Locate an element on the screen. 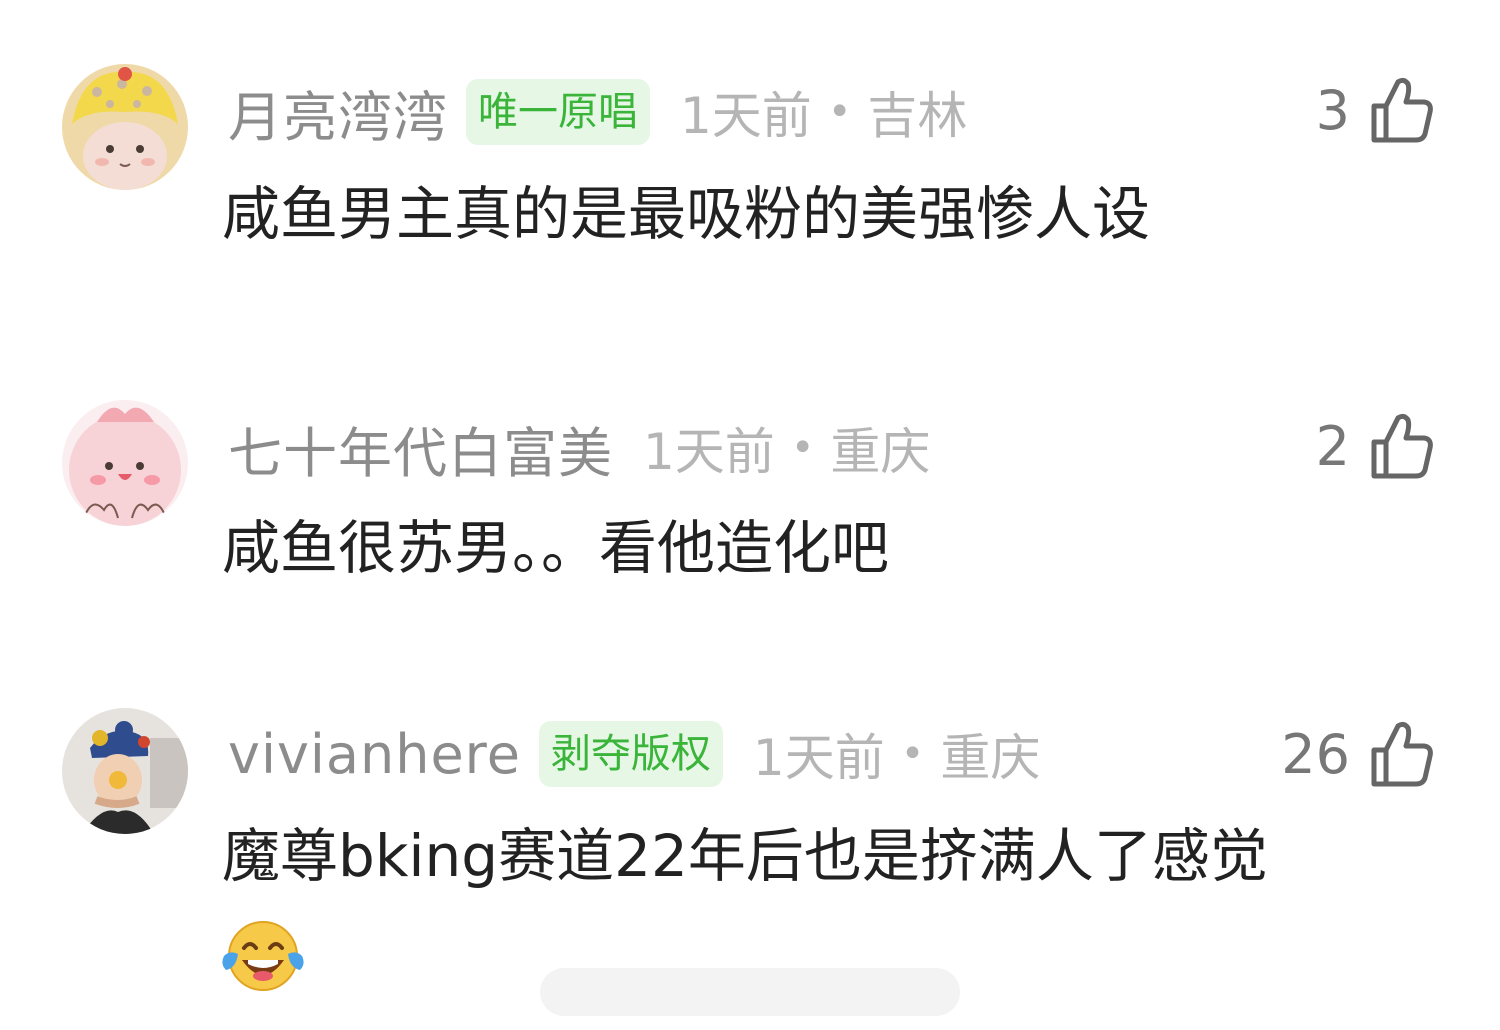 The image size is (1500, 1030). username: 月亮湾湾 is located at coordinates (338, 112).